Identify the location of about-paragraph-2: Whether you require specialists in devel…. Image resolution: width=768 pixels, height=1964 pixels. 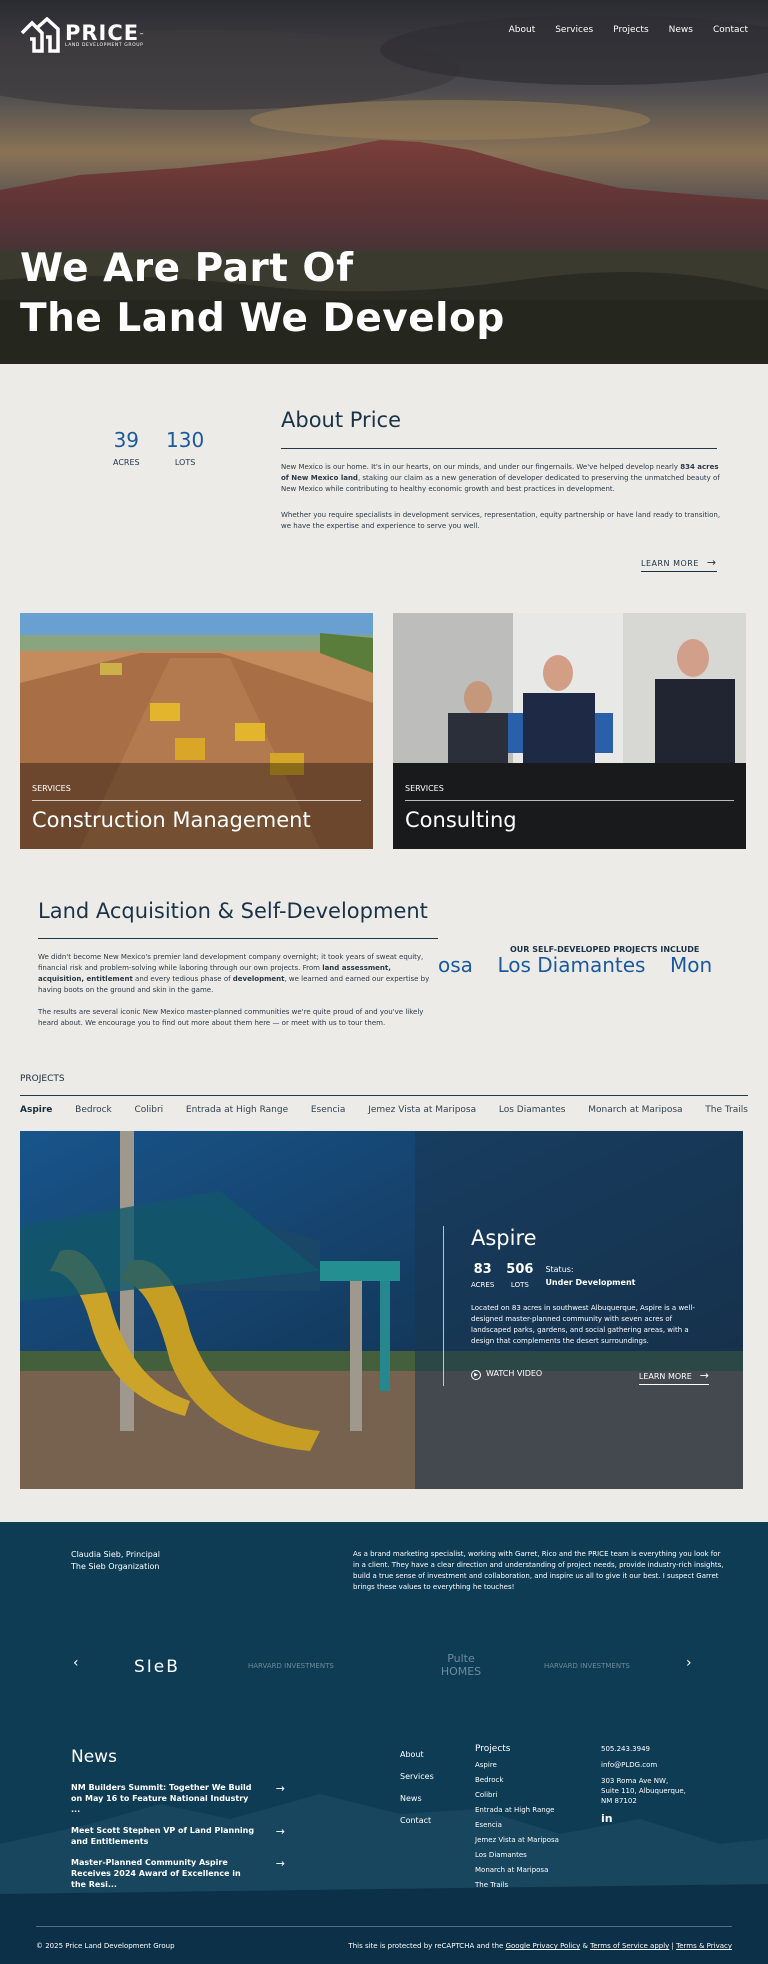
(501, 520).